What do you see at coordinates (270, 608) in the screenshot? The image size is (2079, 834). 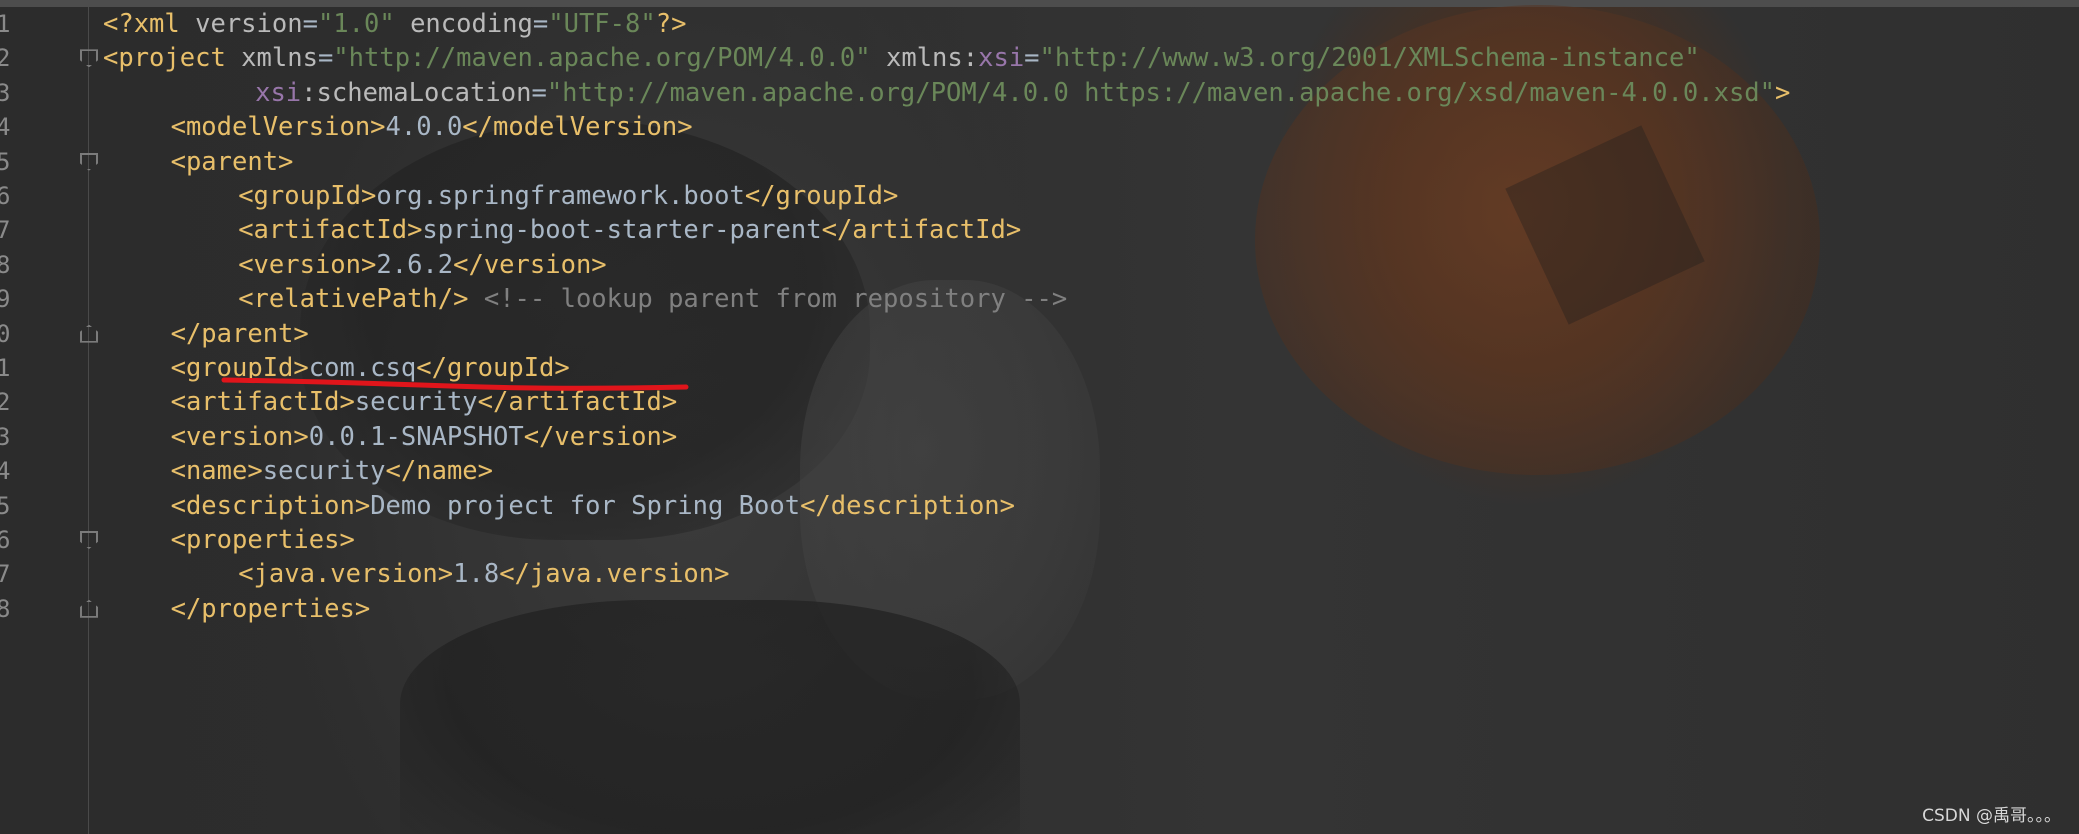 I see `code-text: </properties>` at bounding box center [270, 608].